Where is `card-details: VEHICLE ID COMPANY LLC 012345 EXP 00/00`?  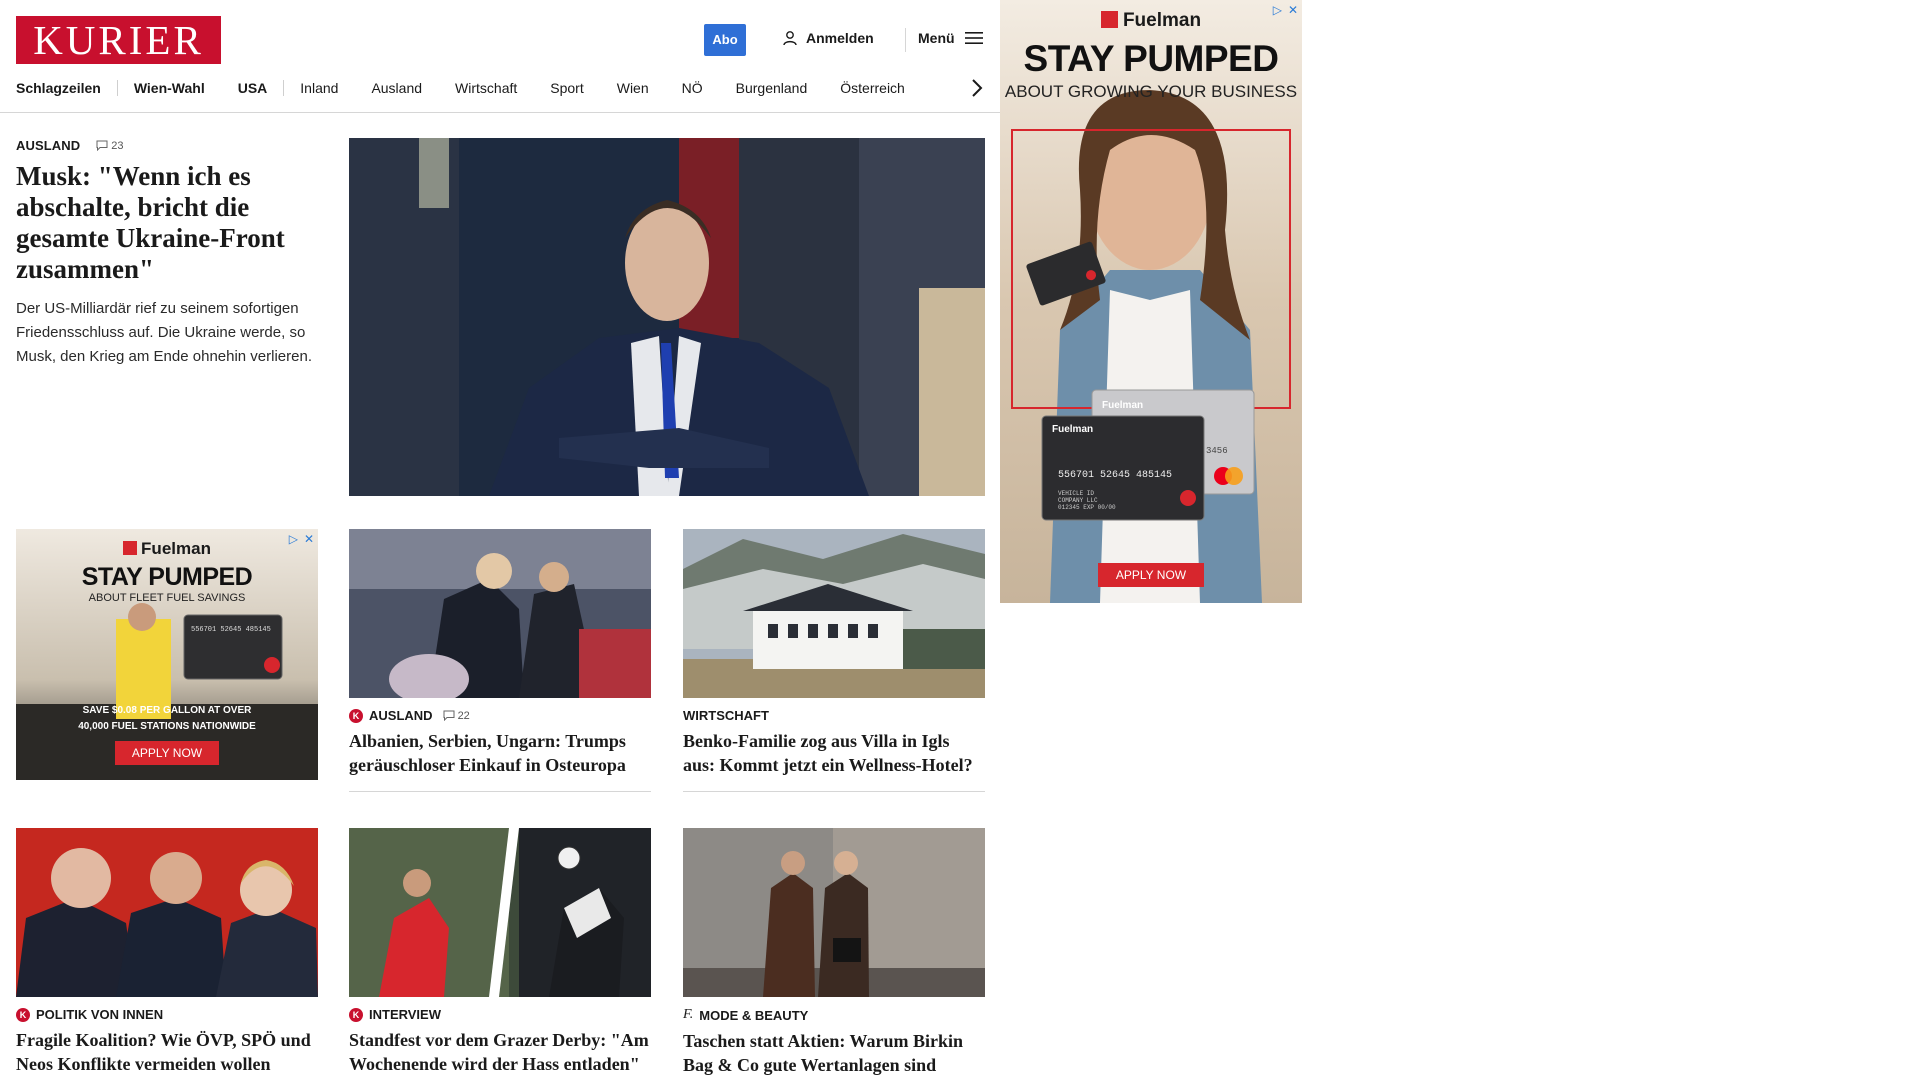 card-details: VEHICLE ID COMPANY LLC 012345 EXP 00/00 is located at coordinates (1087, 500).